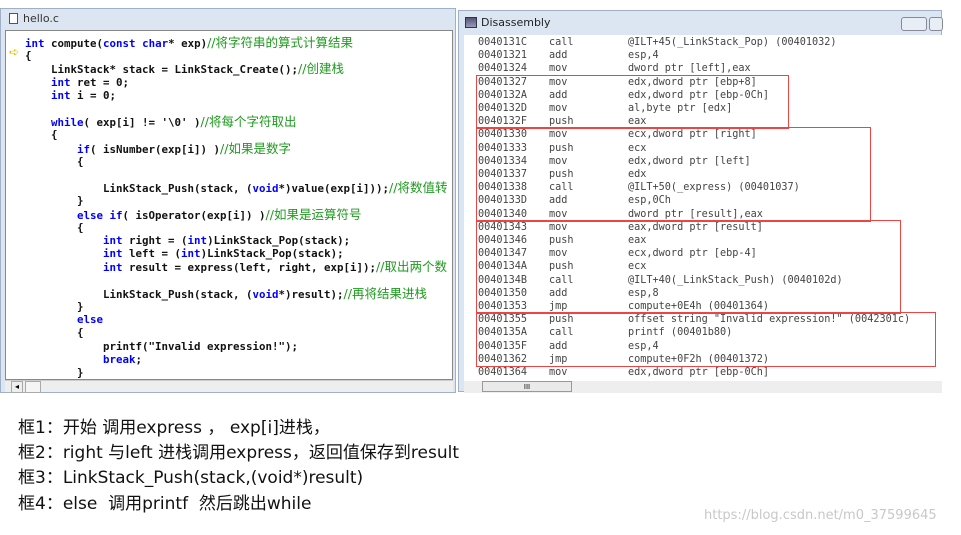  Describe the element at coordinates (471, 22) in the screenshot. I see `disassembly-icon` at that location.